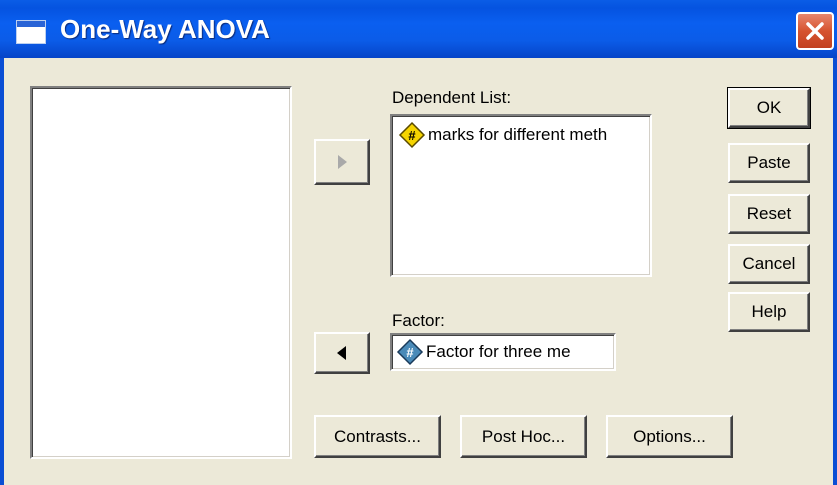 This screenshot has width=837, height=485. What do you see at coordinates (498, 351) in the screenshot?
I see `factor-variable-name: Factor for three me` at bounding box center [498, 351].